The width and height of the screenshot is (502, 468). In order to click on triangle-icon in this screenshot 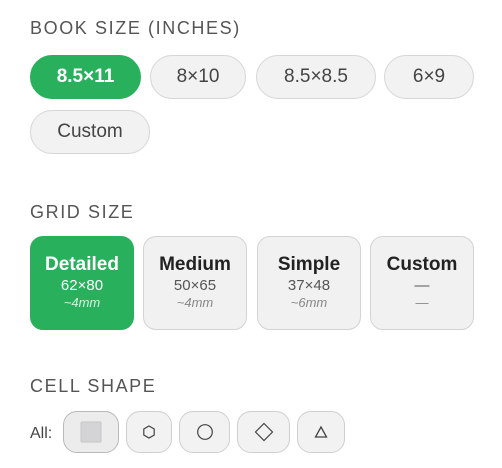, I will do `click(321, 431)`.